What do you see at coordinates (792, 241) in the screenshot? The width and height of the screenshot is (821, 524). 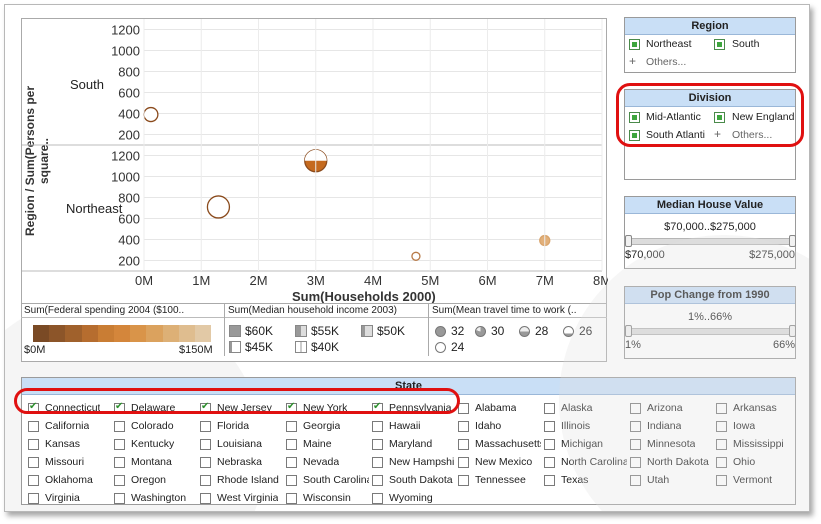 I see `median-house-max-handle` at bounding box center [792, 241].